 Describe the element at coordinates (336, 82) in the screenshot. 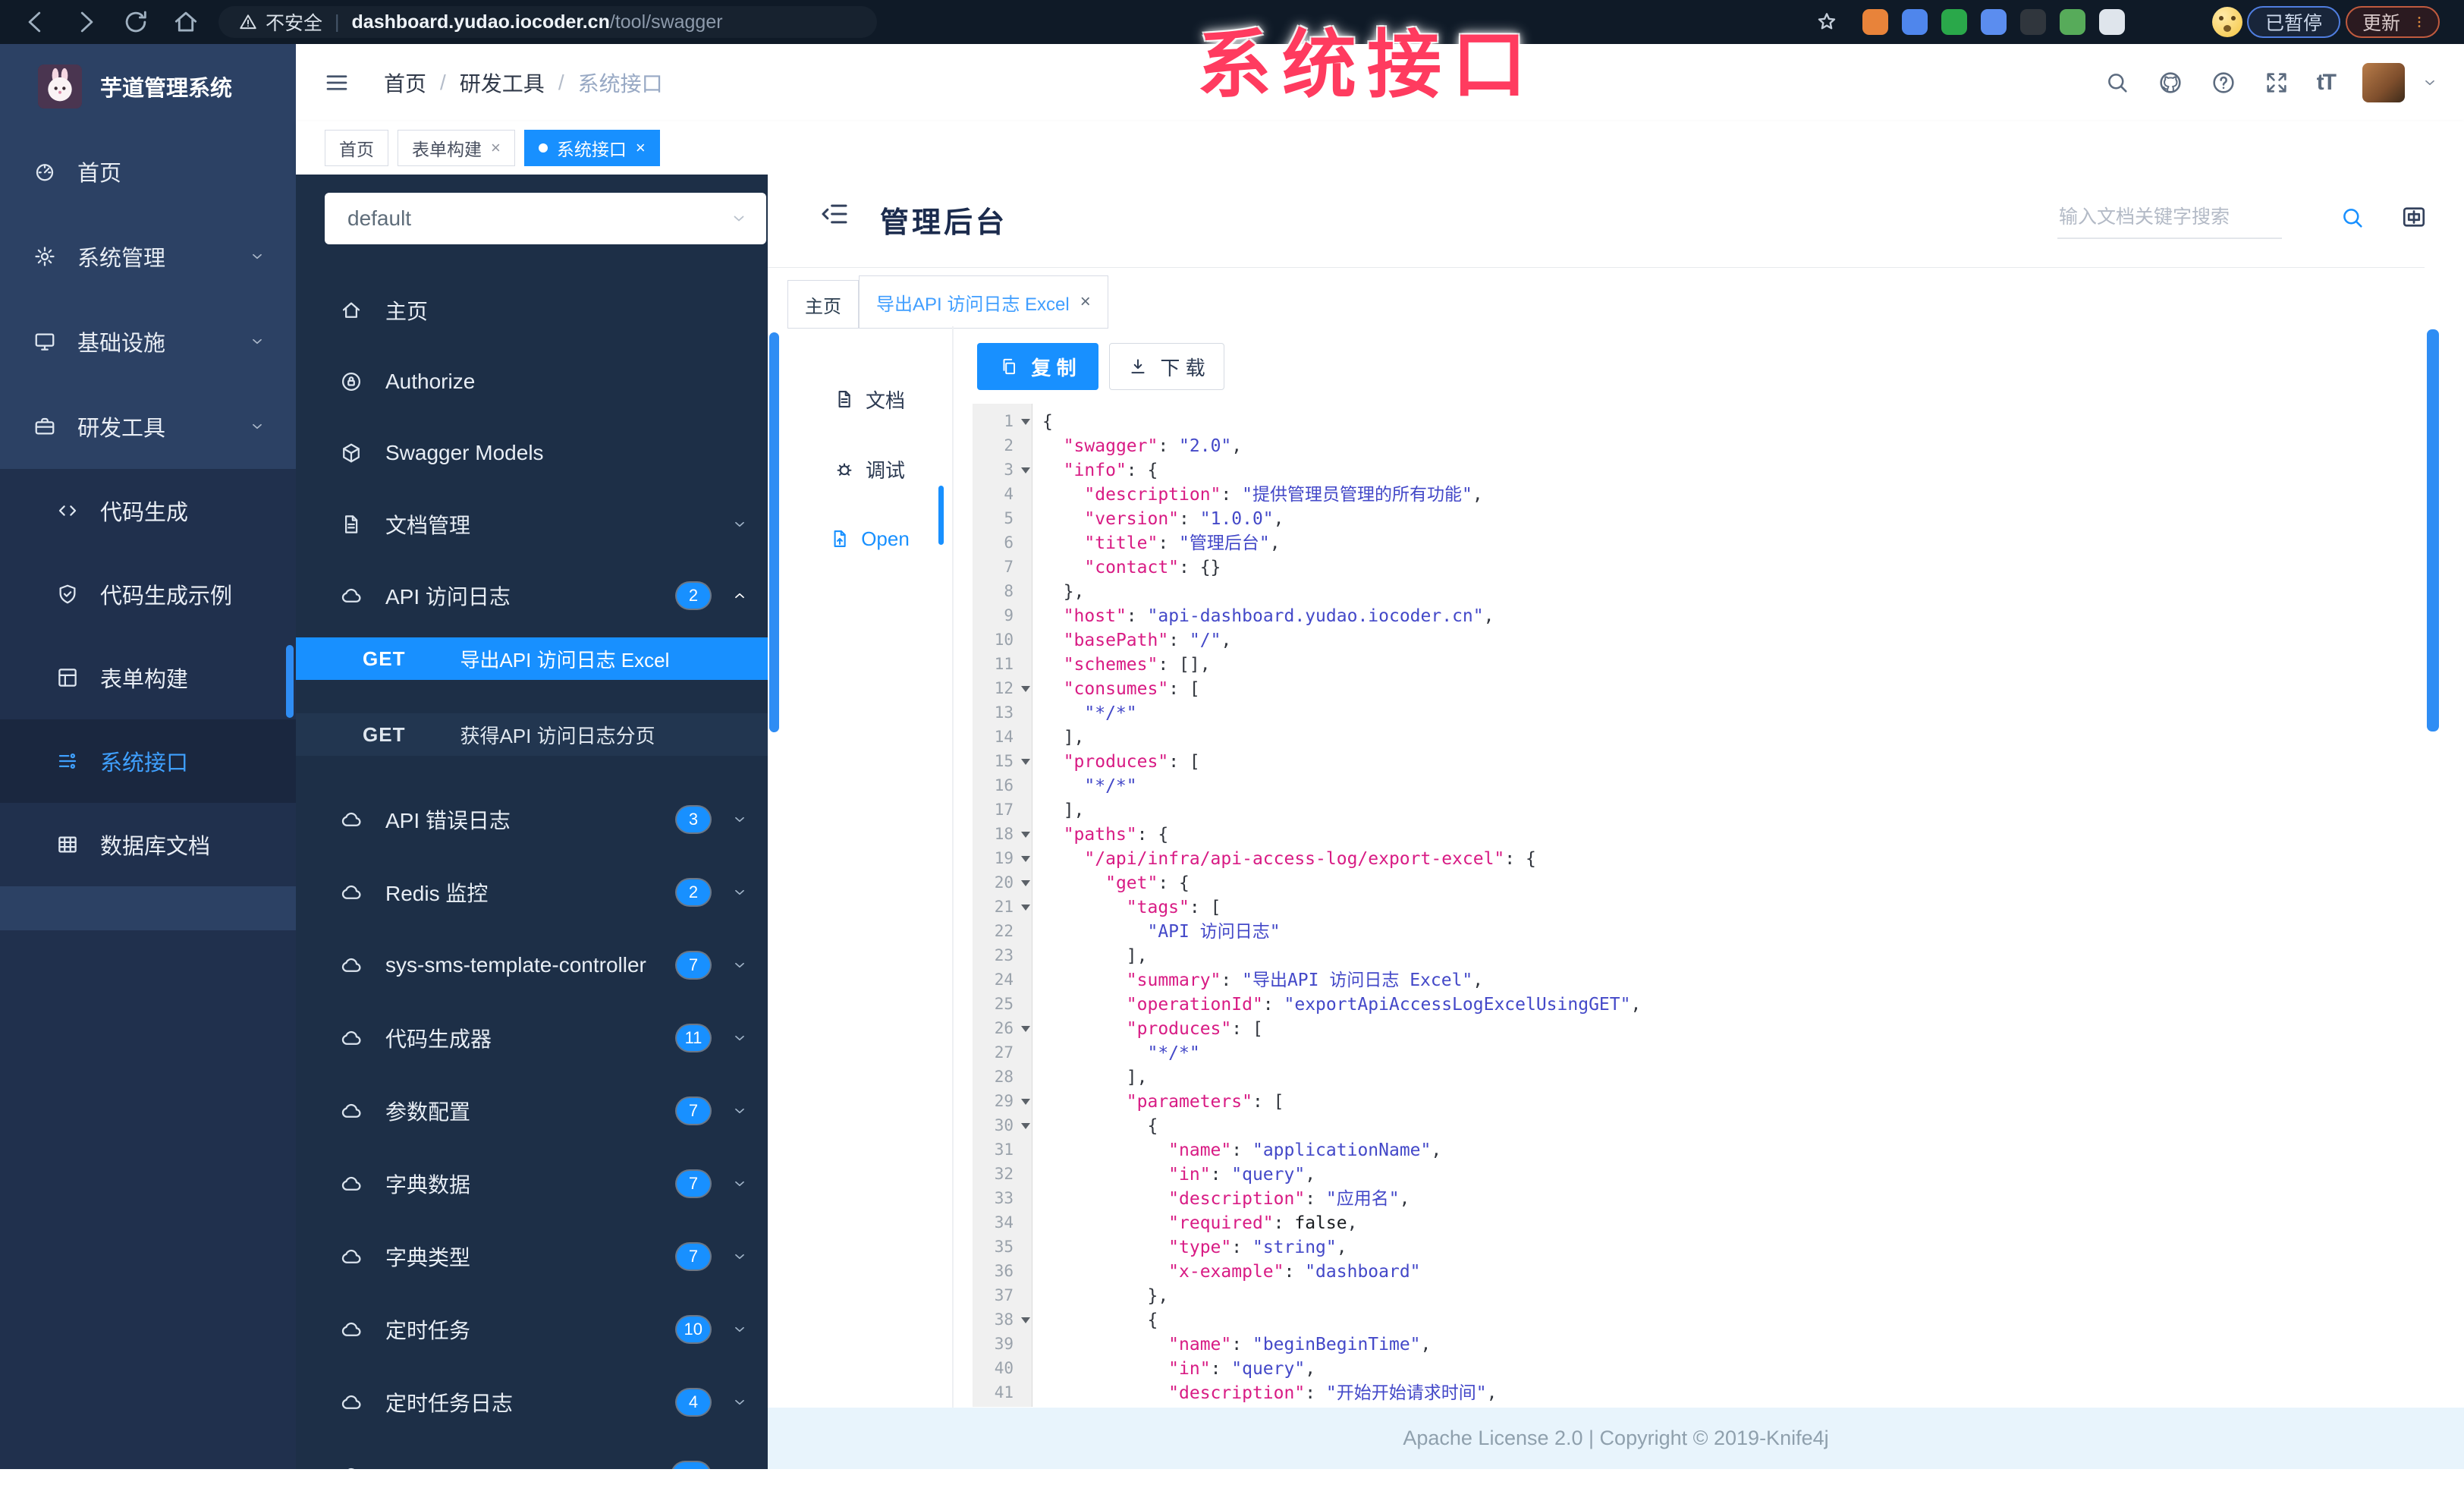

I see `sidebar-toggle-icon` at that location.